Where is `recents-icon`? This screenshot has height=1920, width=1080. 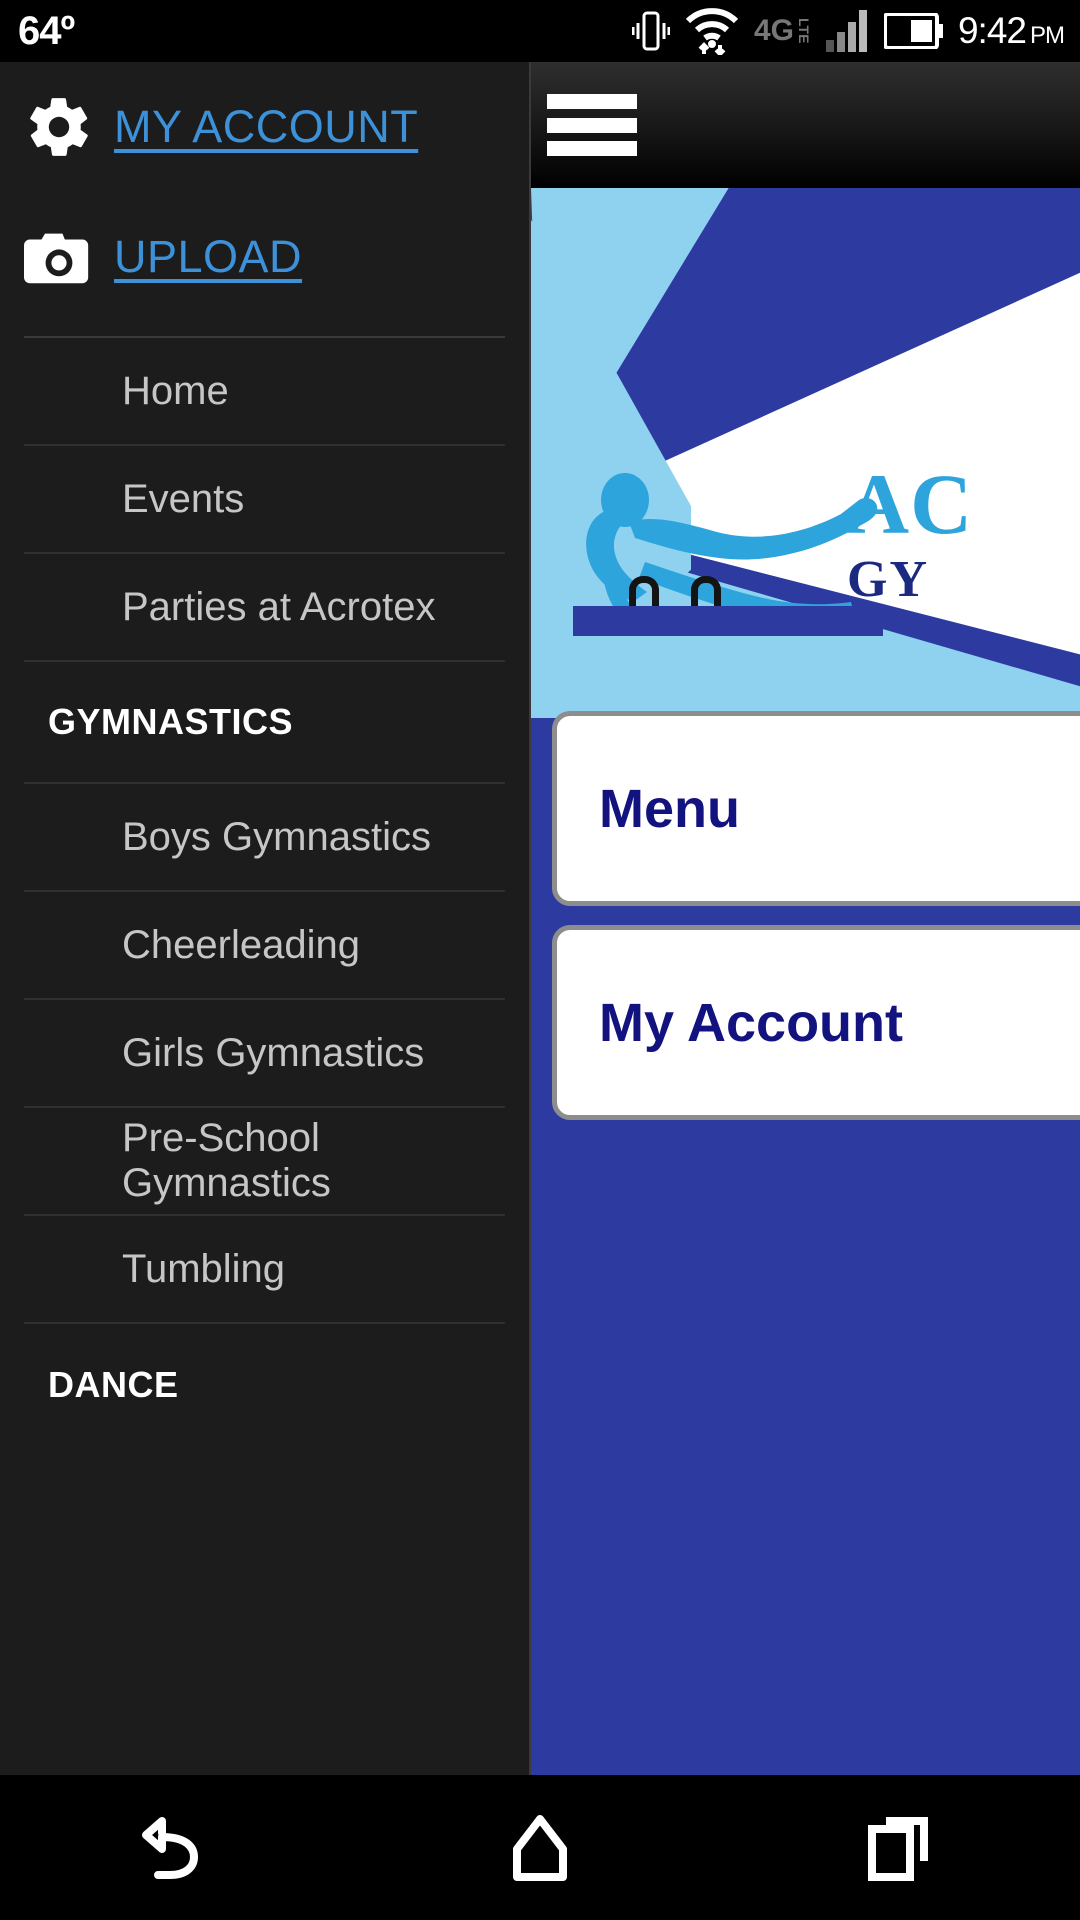 recents-icon is located at coordinates (898, 1848).